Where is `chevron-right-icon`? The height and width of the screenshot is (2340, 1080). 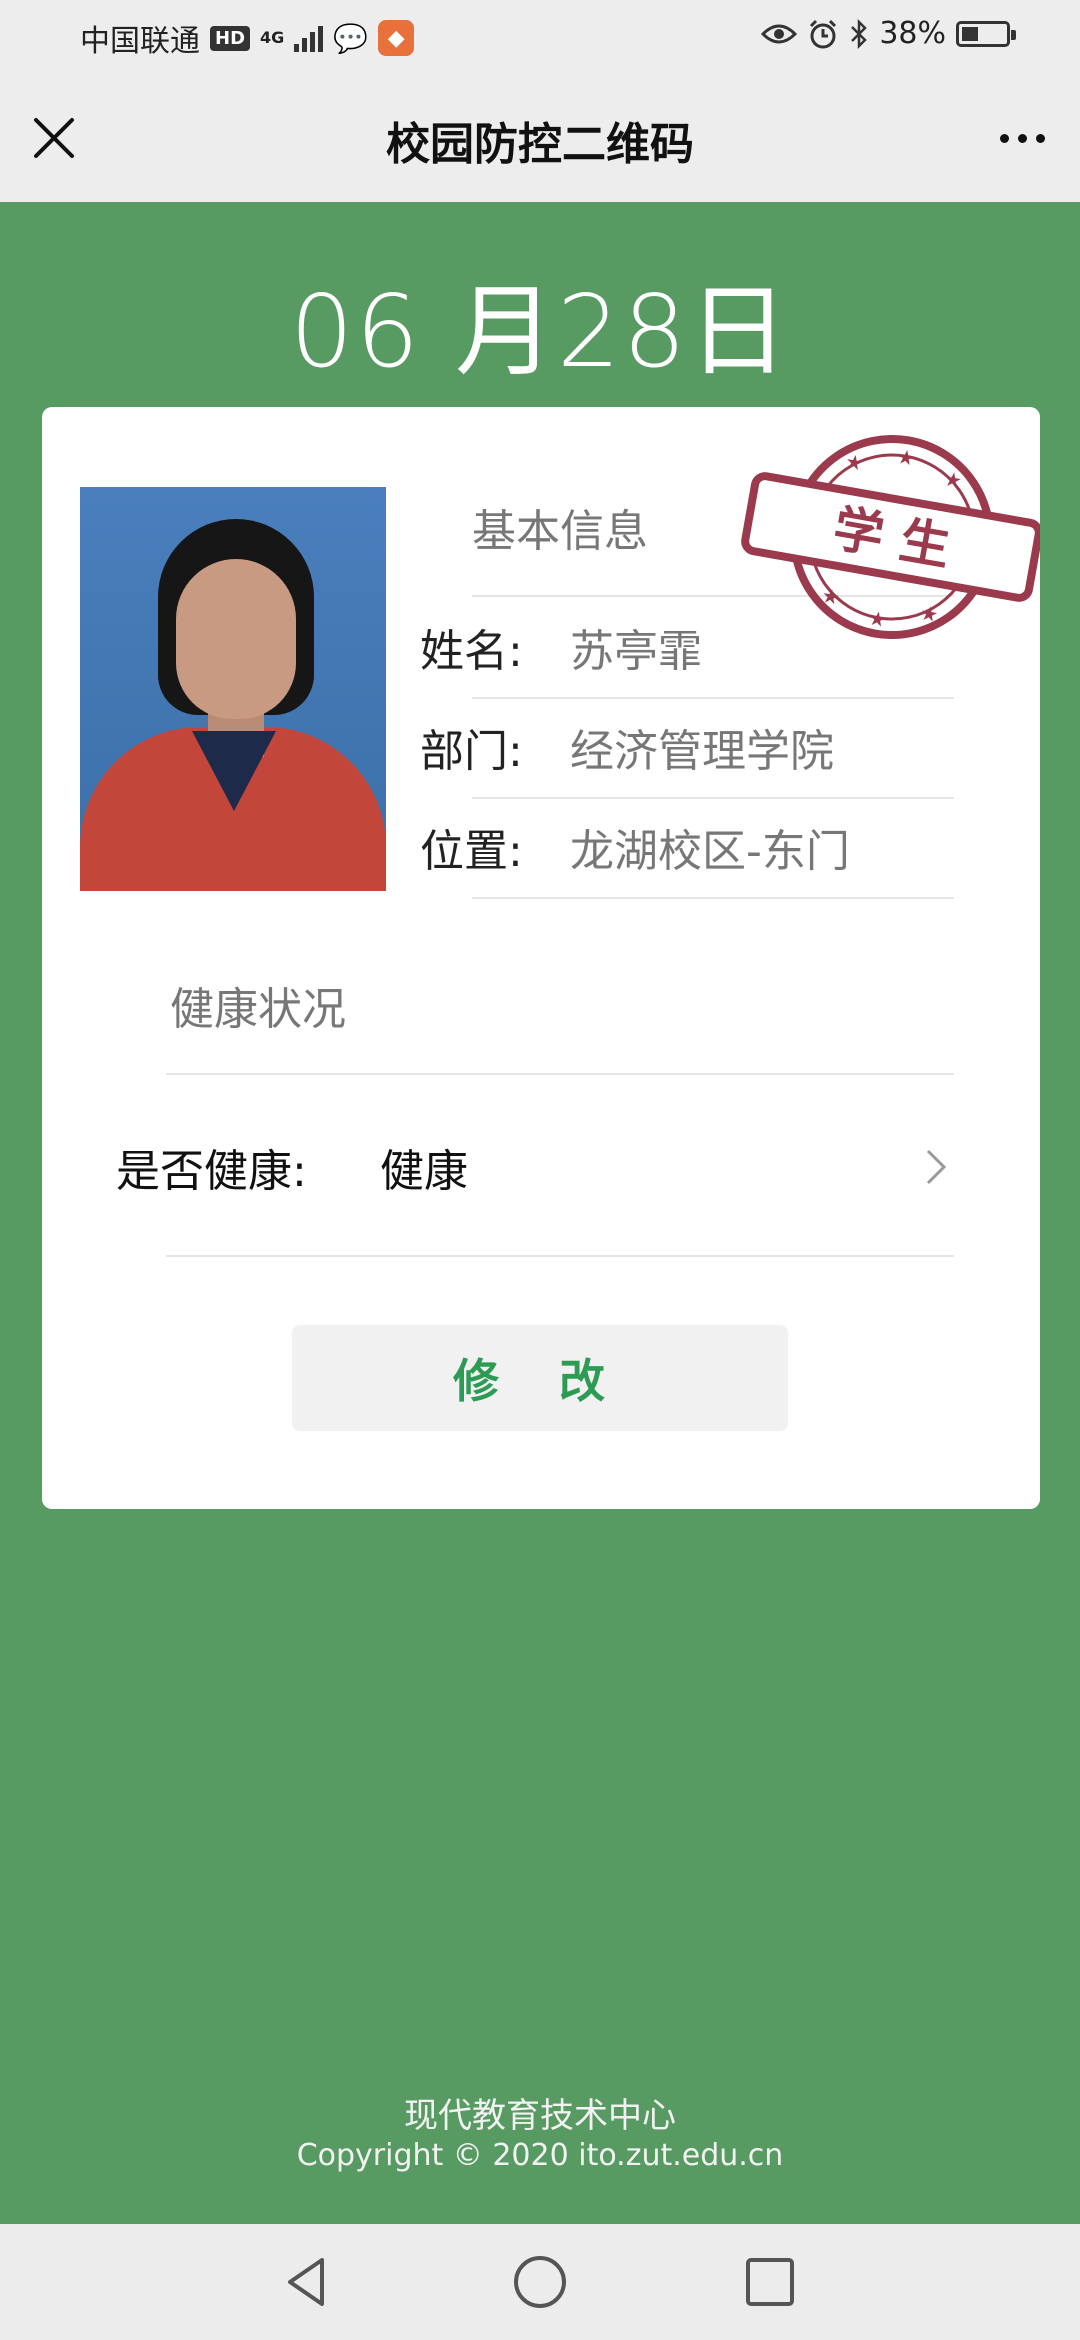 chevron-right-icon is located at coordinates (936, 1167).